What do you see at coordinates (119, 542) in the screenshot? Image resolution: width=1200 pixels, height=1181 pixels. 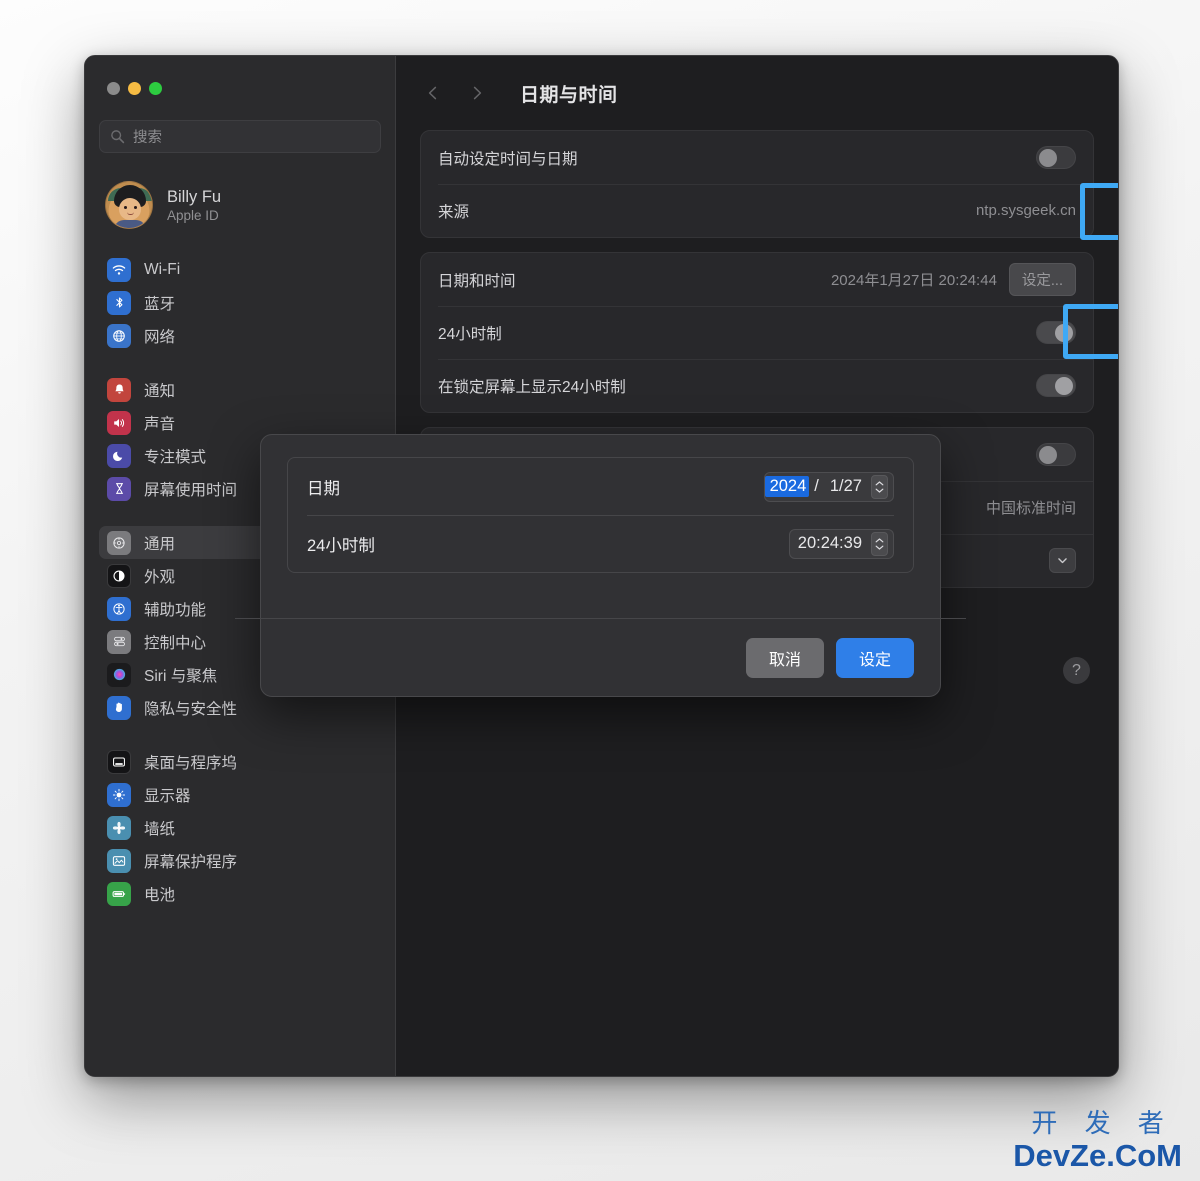 I see `general-gear-icon` at bounding box center [119, 542].